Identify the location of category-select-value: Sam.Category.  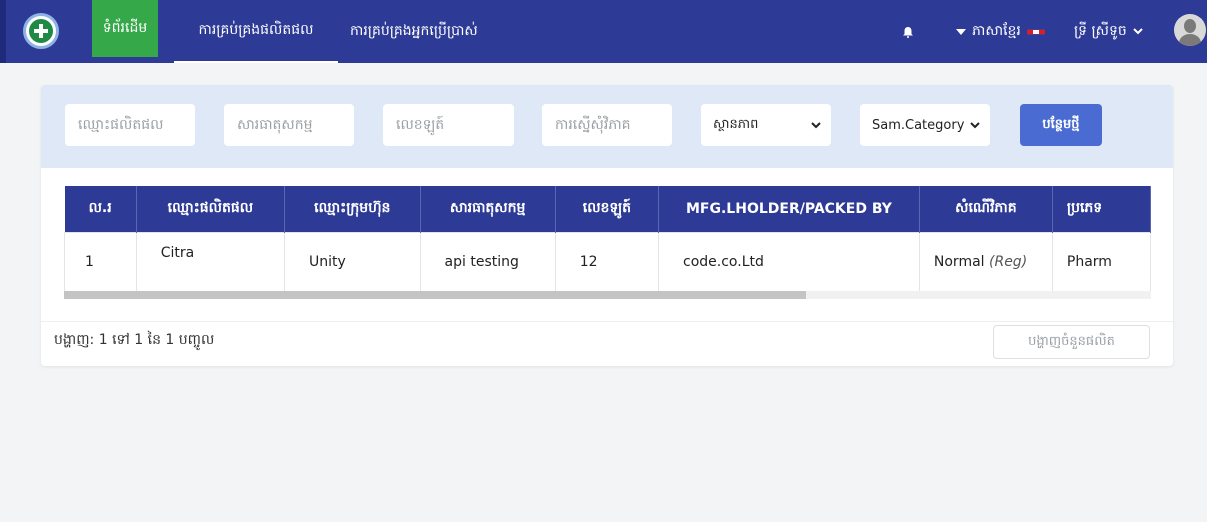
(918, 125).